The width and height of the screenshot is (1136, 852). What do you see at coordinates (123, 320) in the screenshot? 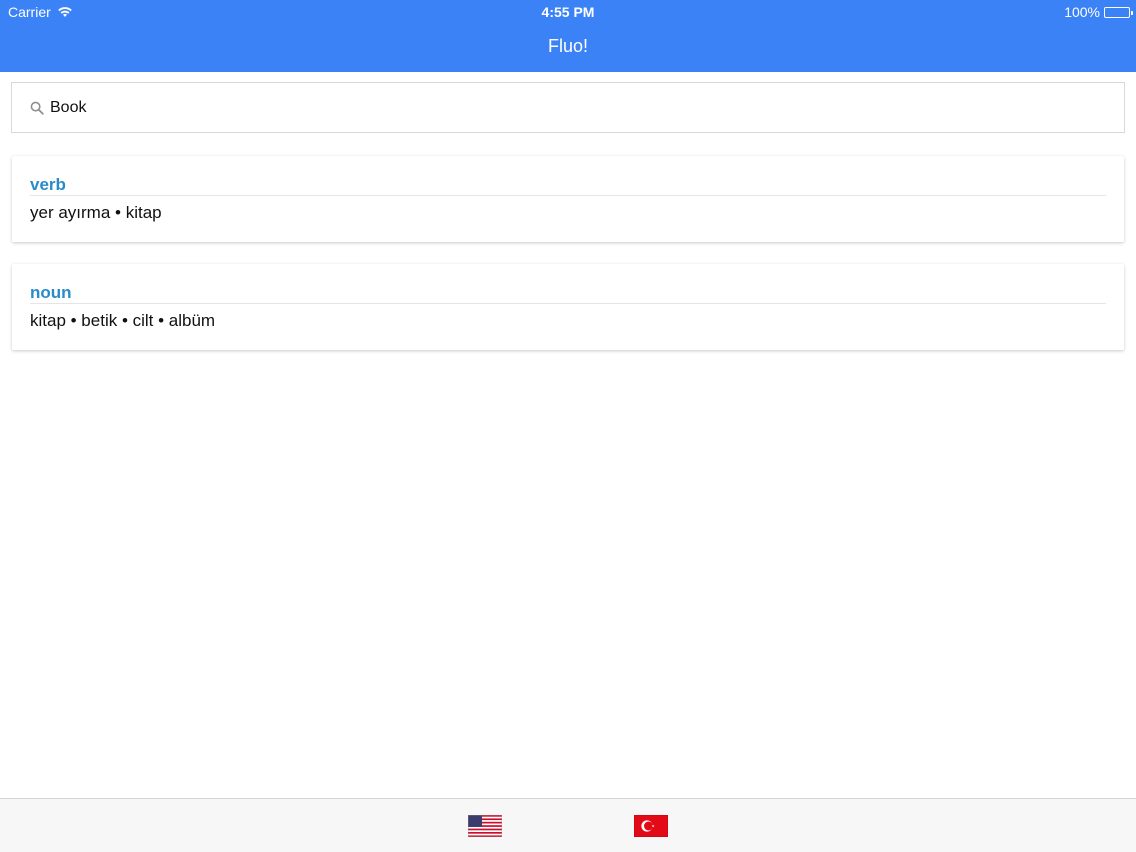
I see `translation-list: kitap • betik • cilt • albüm` at bounding box center [123, 320].